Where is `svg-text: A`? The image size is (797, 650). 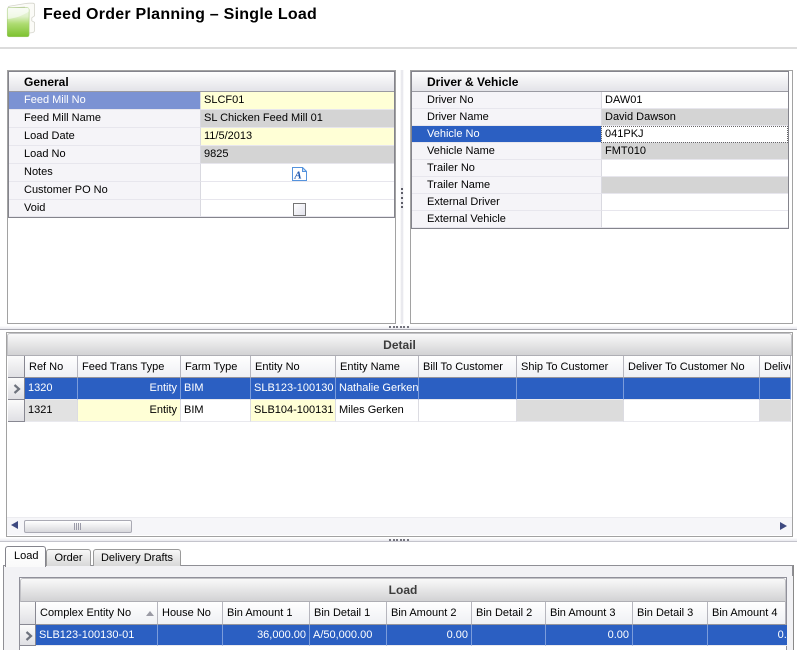 svg-text: A is located at coordinates (297, 176).